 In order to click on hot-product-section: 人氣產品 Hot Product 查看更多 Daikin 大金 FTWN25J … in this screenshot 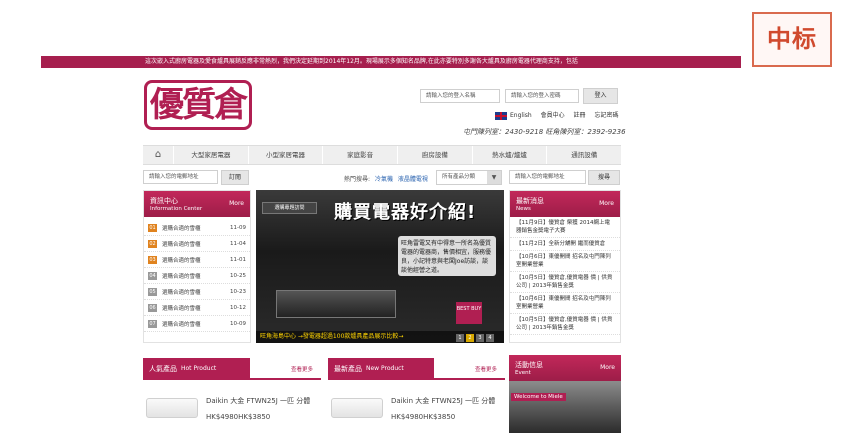, I will do `click(232, 399)`.